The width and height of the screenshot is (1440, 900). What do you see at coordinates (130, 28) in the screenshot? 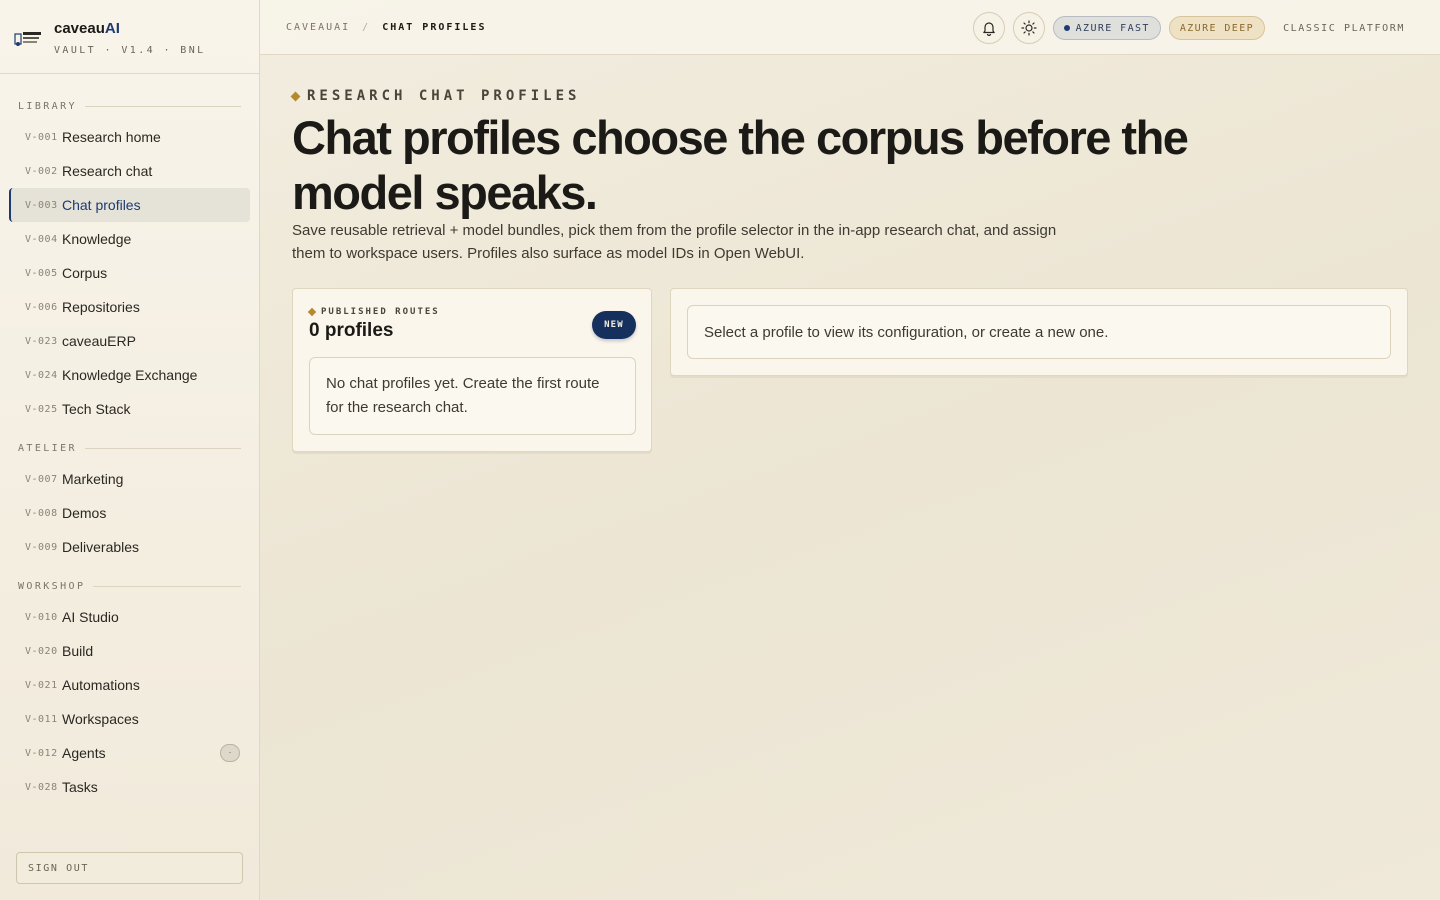
I see `brand-name: caveauAI` at bounding box center [130, 28].